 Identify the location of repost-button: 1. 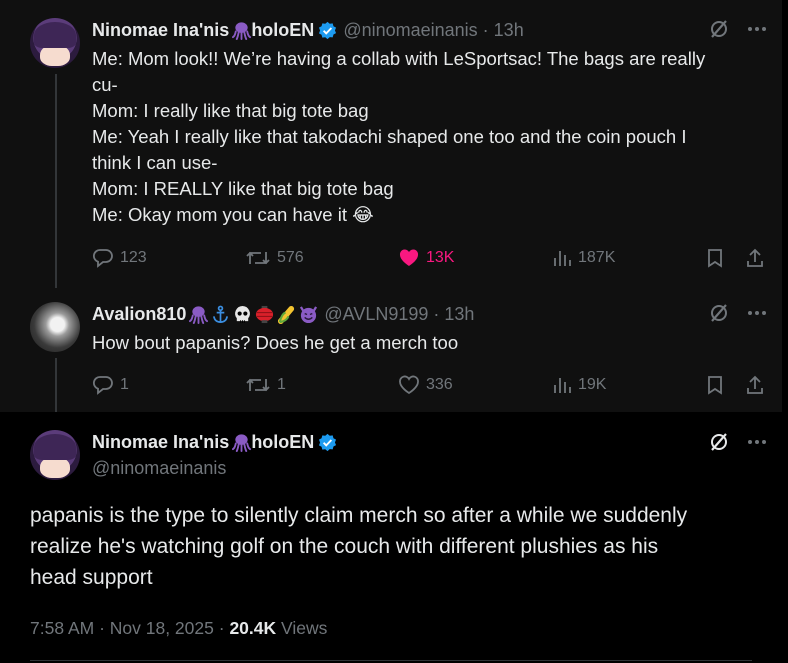
(265, 385).